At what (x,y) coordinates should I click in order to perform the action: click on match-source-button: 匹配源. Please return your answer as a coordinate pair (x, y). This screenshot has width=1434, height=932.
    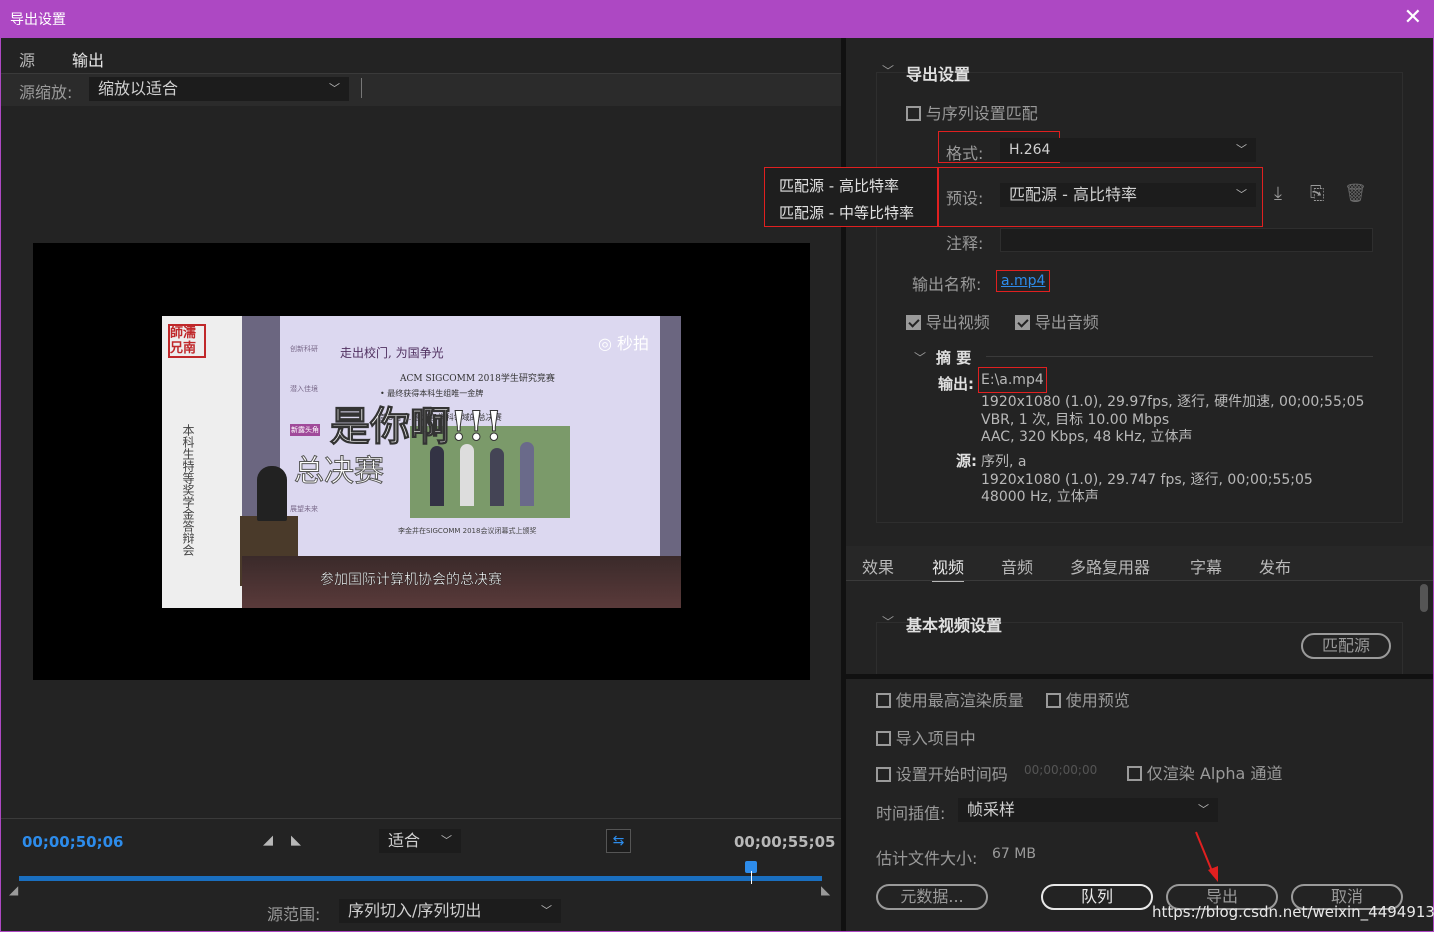
    Looking at the image, I should click on (1346, 646).